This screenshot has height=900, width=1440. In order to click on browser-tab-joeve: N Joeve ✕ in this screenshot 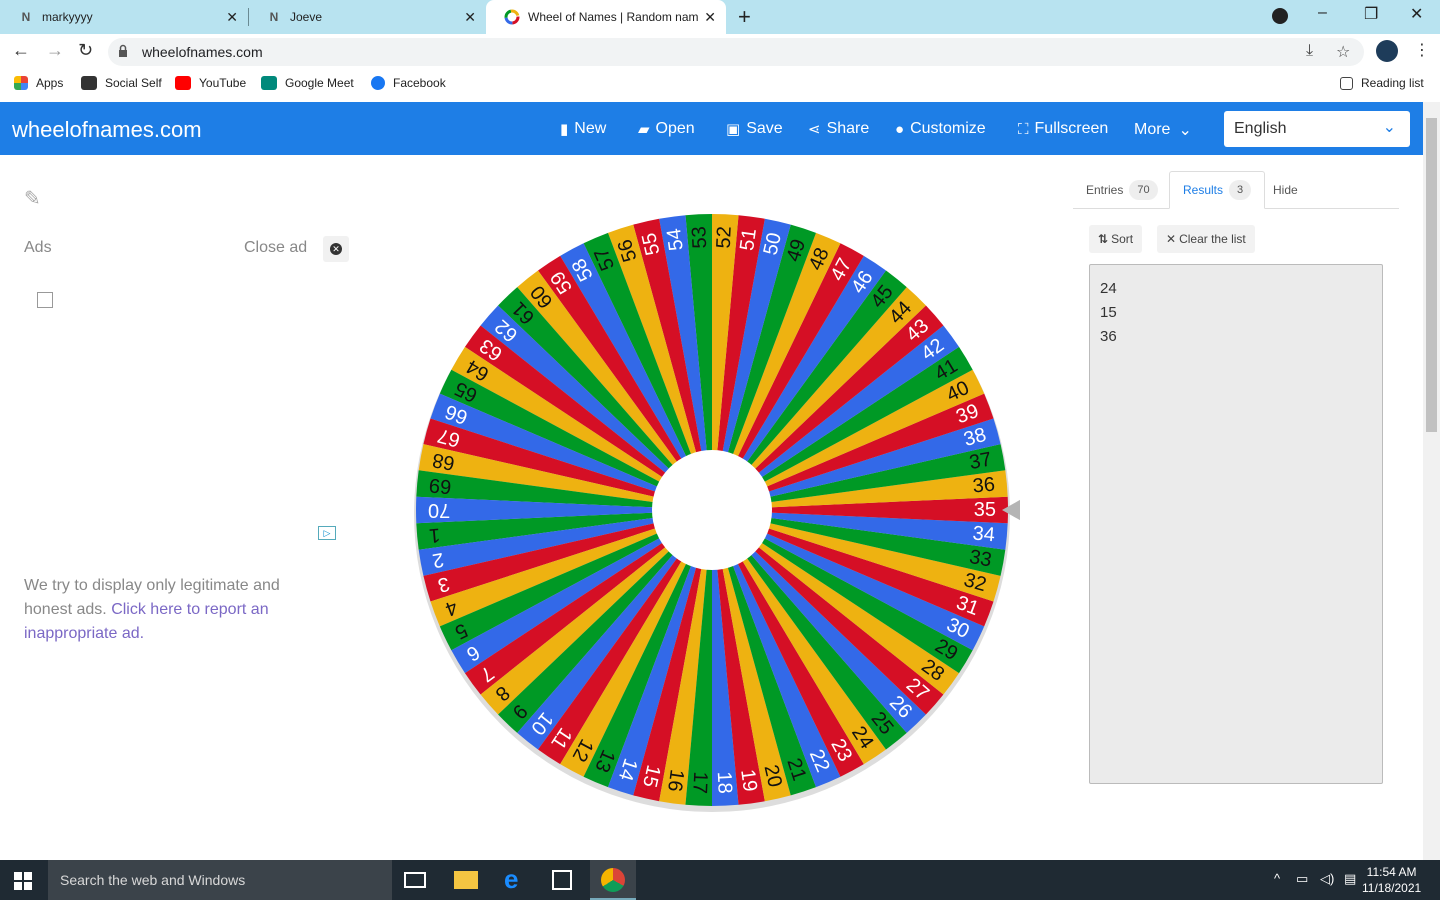, I will do `click(367, 17)`.